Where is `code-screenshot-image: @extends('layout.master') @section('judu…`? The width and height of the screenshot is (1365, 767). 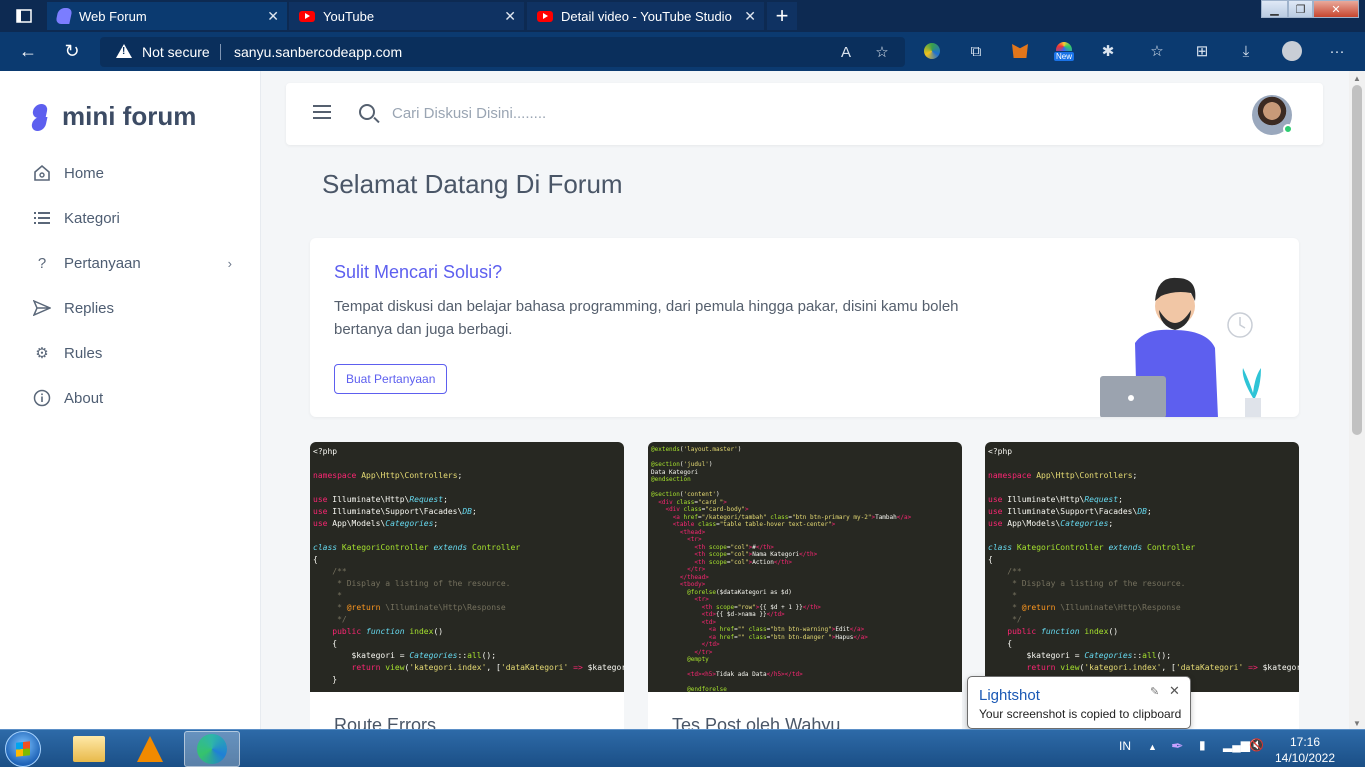
code-screenshot-image: @extends('layout.master') @section('judu… is located at coordinates (805, 567).